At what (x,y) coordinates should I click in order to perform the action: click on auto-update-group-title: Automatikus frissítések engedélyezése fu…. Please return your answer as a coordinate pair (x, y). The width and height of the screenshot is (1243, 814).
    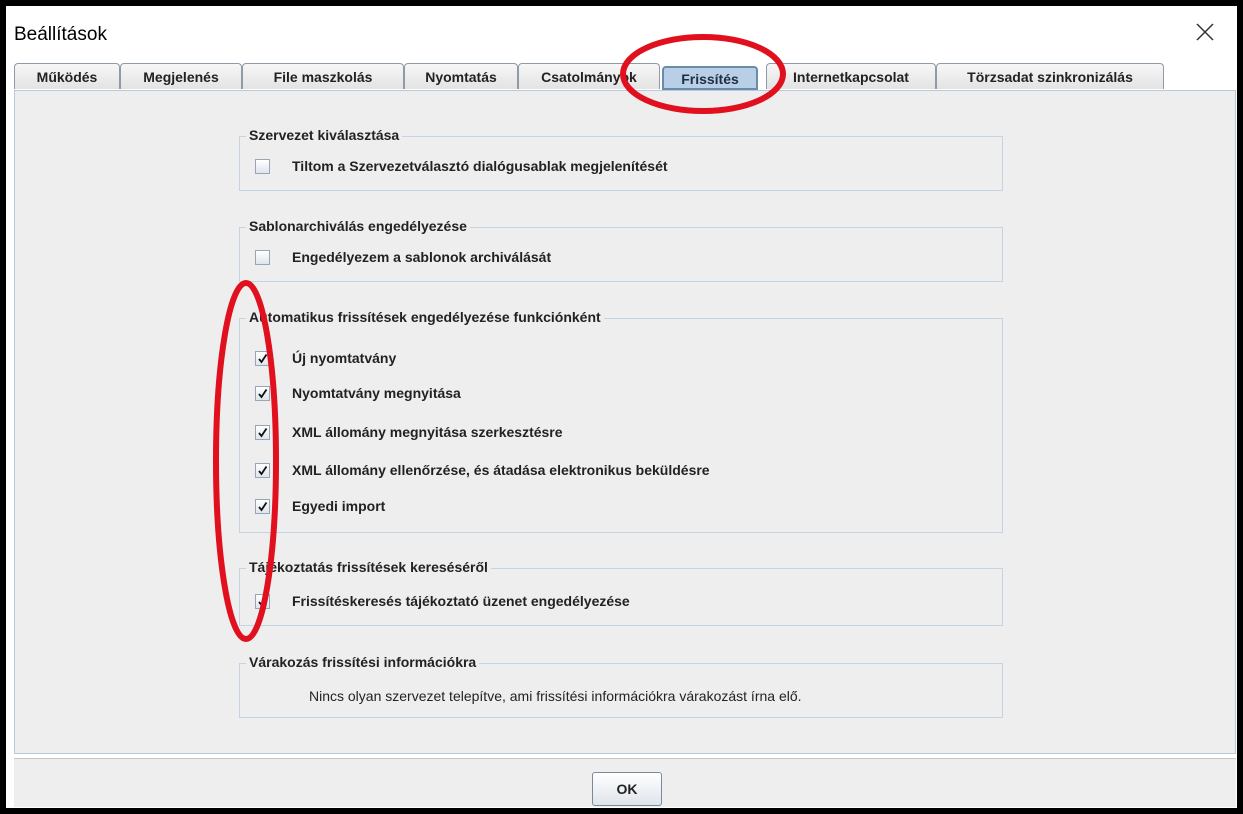
    Looking at the image, I should click on (425, 317).